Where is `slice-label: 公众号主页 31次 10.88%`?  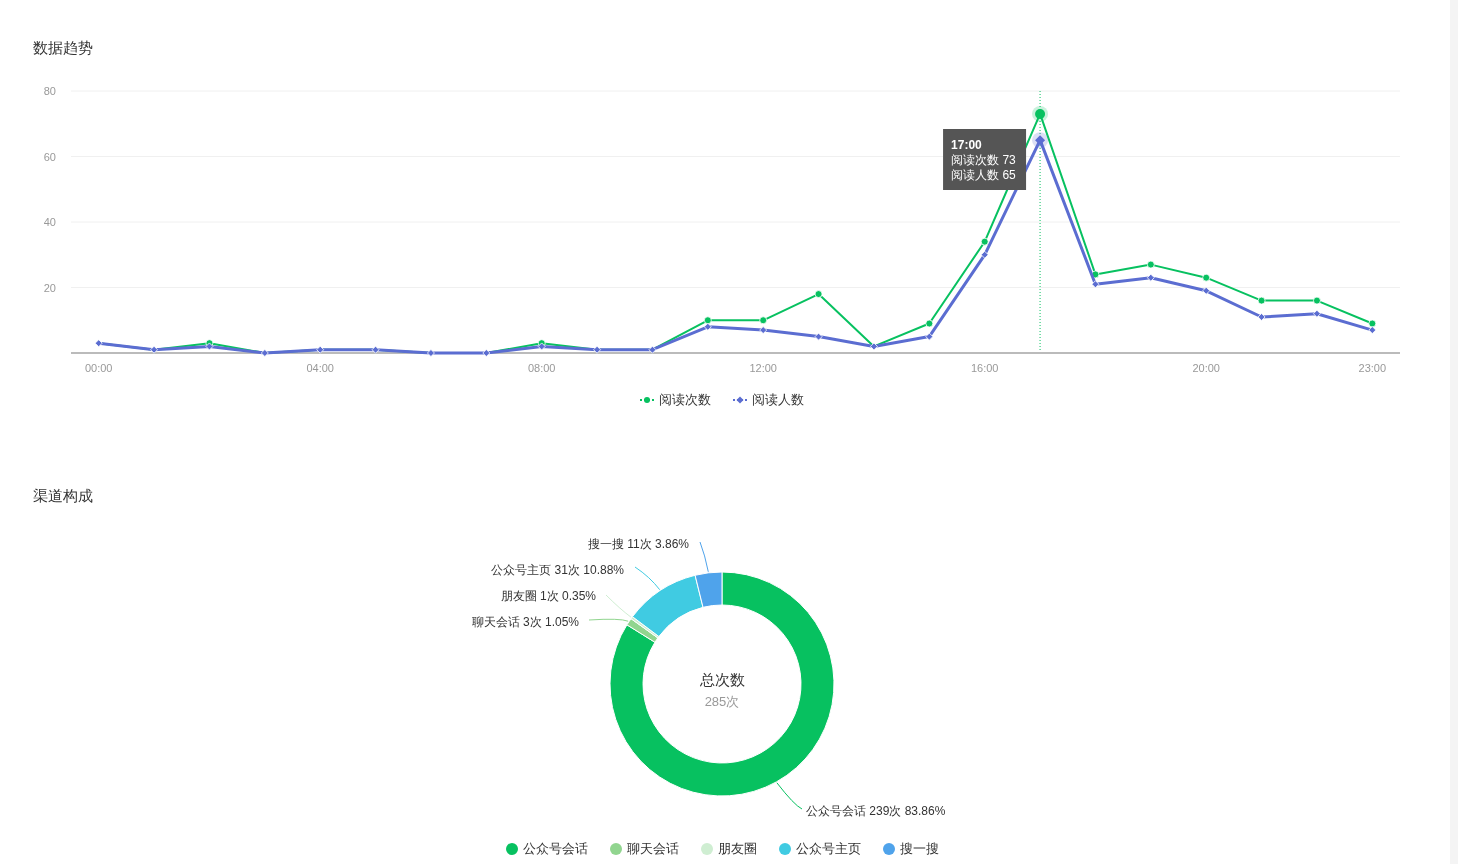 slice-label: 公众号主页 31次 10.88% is located at coordinates (557, 570).